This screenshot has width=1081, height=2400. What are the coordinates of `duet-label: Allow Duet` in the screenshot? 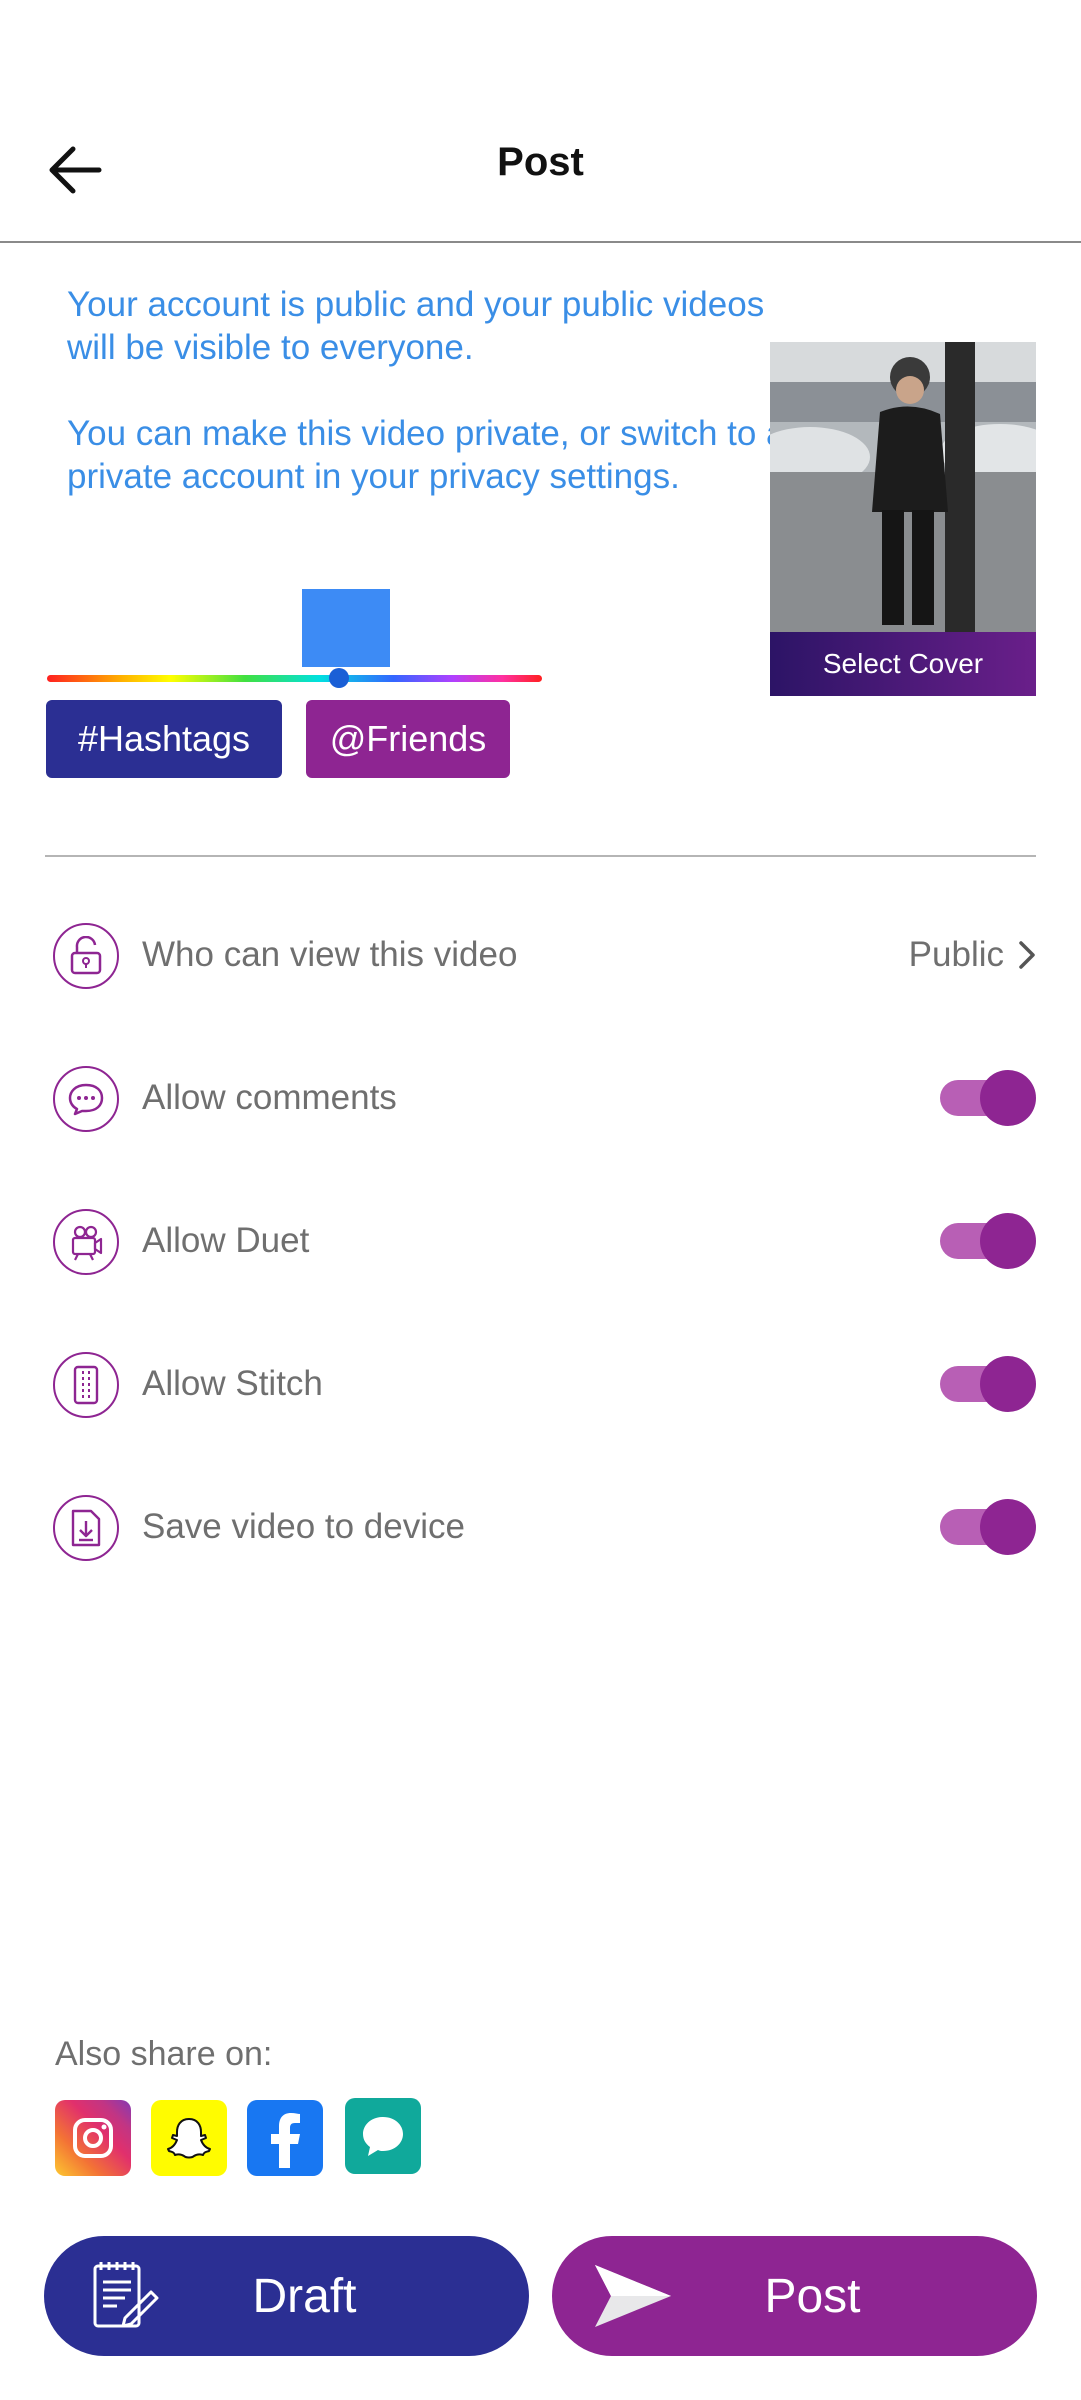 It's located at (226, 1240).